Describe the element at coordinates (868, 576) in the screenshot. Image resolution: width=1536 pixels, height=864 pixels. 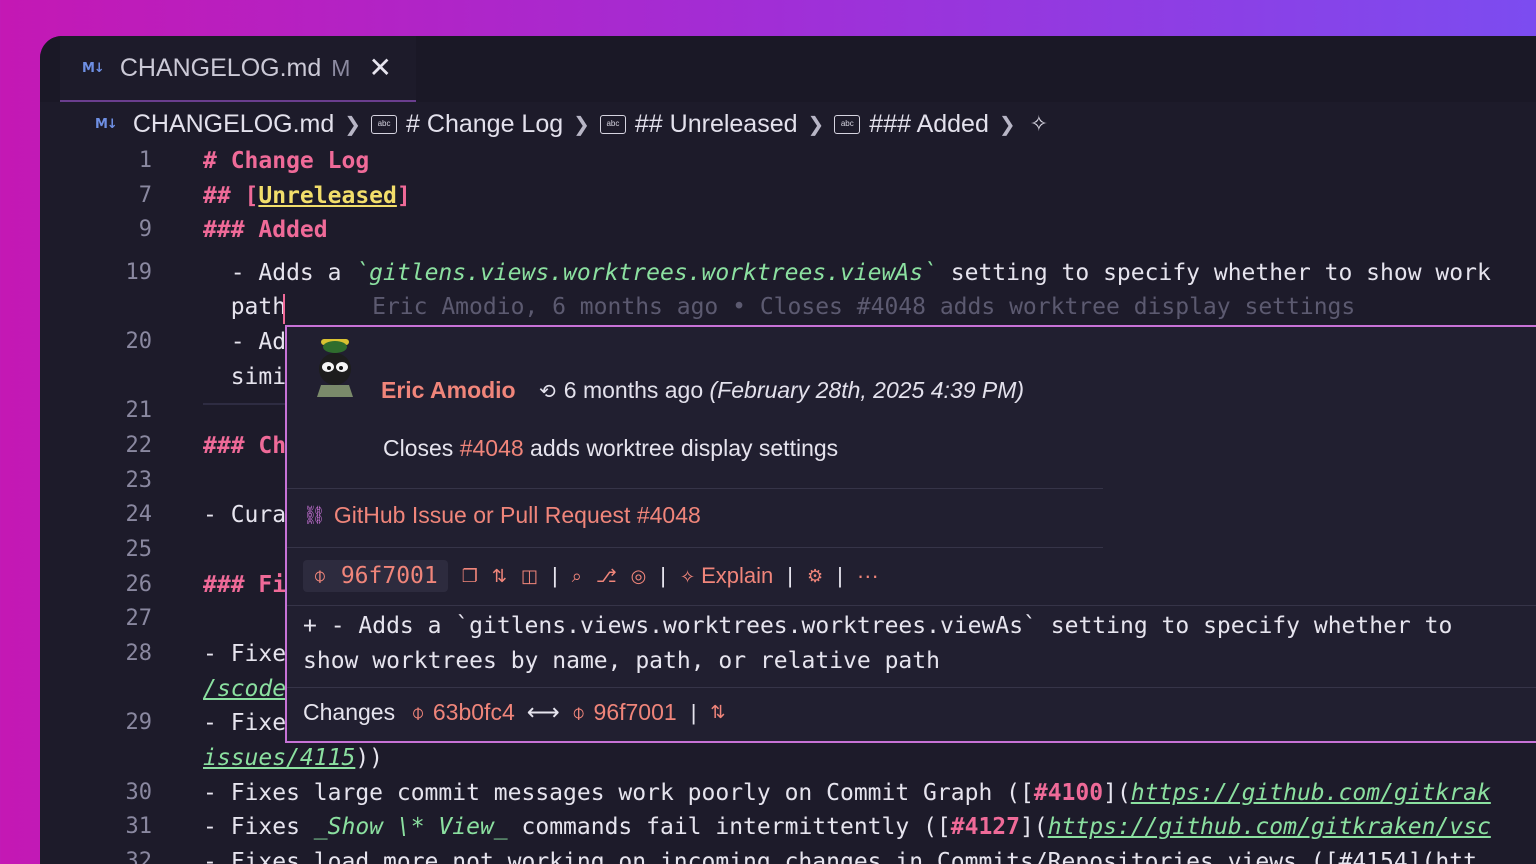
I see `more-icon: ···` at that location.